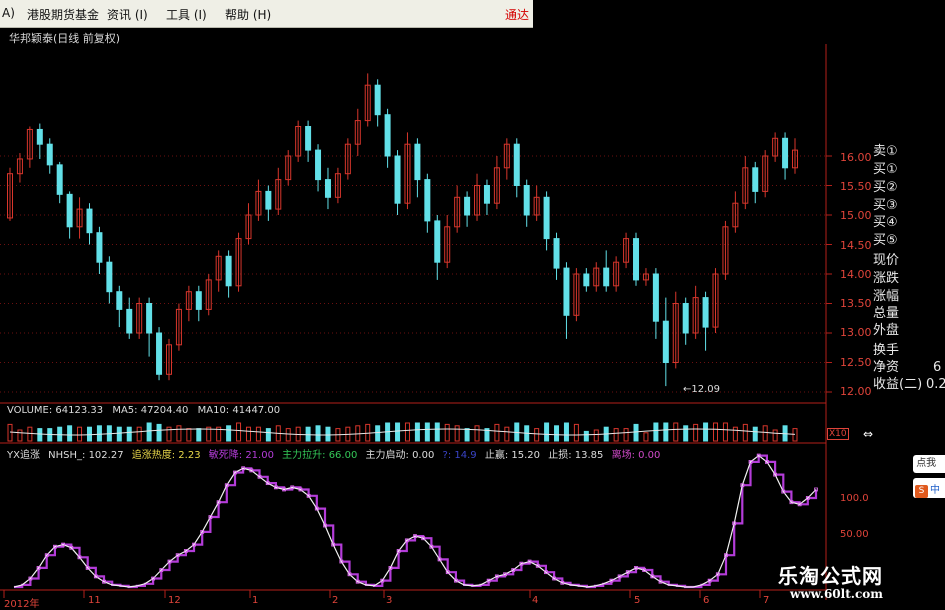  I want to click on float-click-me-button: 点我, so click(929, 464).